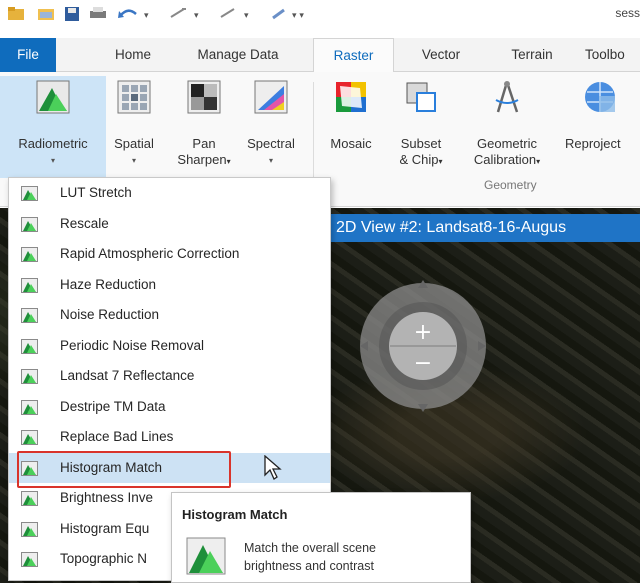 Image resolution: width=640 pixels, height=583 pixels. Describe the element at coordinates (532, 55) in the screenshot. I see `tab-terrain: Terrain` at that location.